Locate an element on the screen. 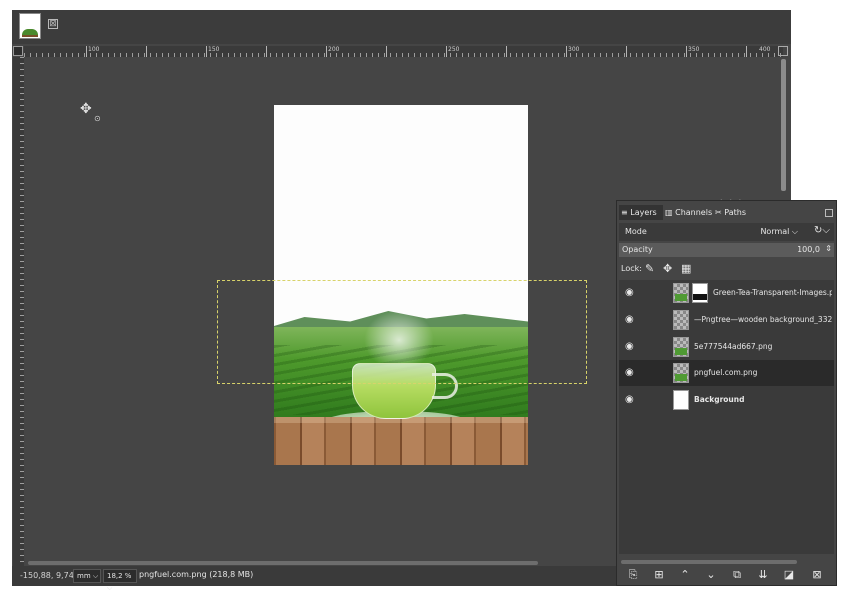  vertical-ruler is located at coordinates (18, 312).